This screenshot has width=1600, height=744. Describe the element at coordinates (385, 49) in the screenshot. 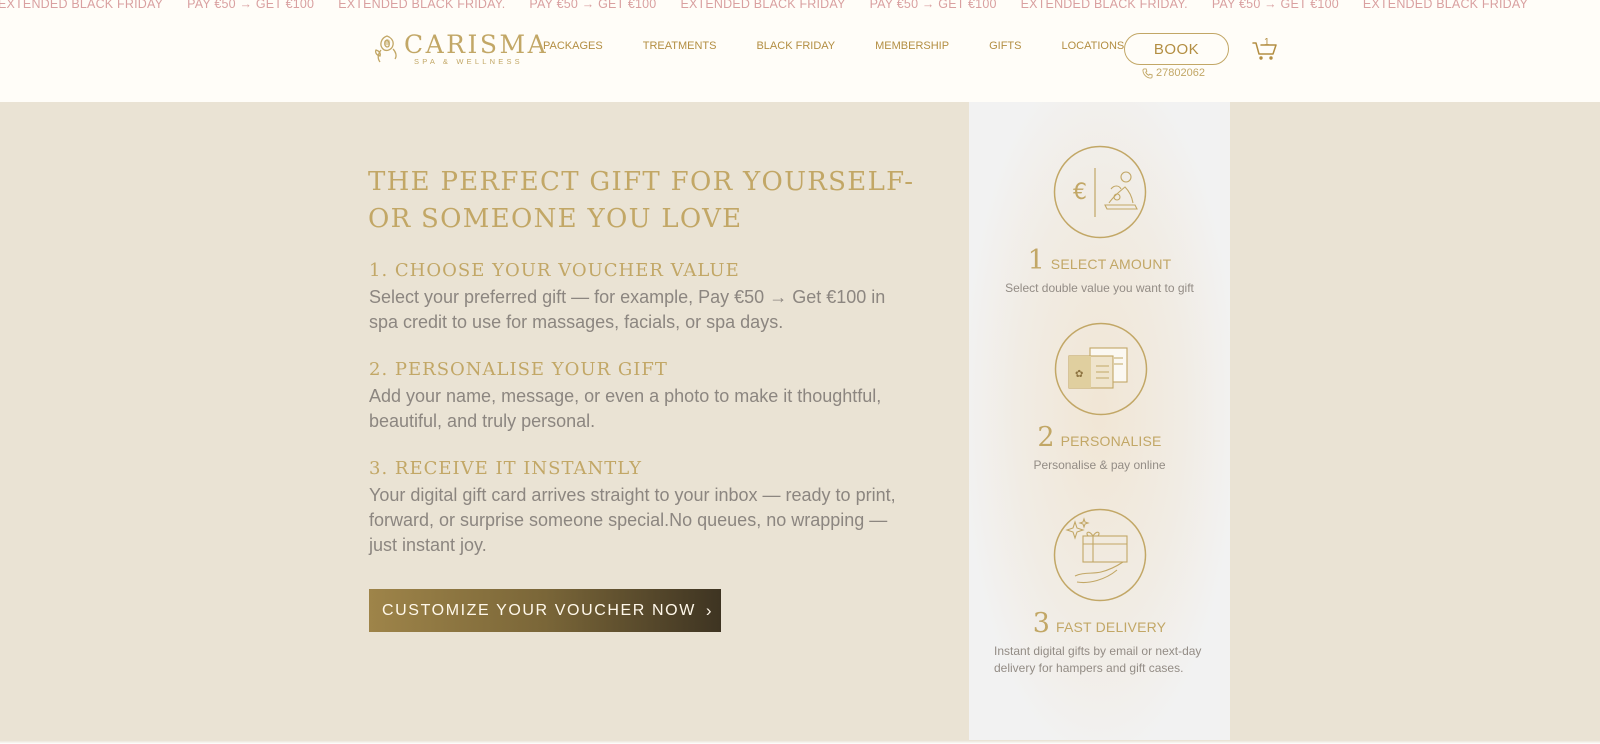

I see `rose-logo-icon` at that location.